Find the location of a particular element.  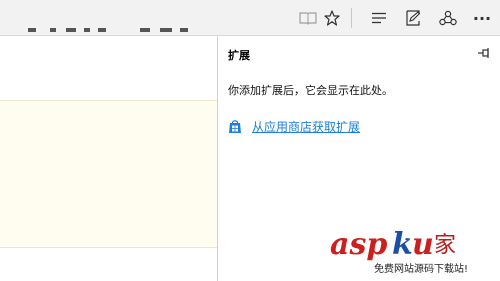

pane-title: 扩展 is located at coordinates (239, 55).